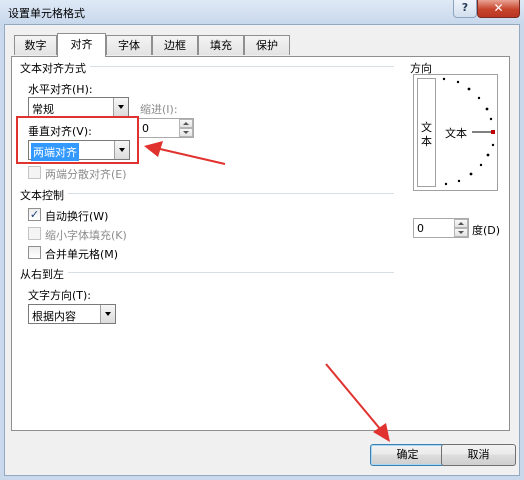  What do you see at coordinates (478, 455) in the screenshot?
I see `cancel-button: 取消` at bounding box center [478, 455].